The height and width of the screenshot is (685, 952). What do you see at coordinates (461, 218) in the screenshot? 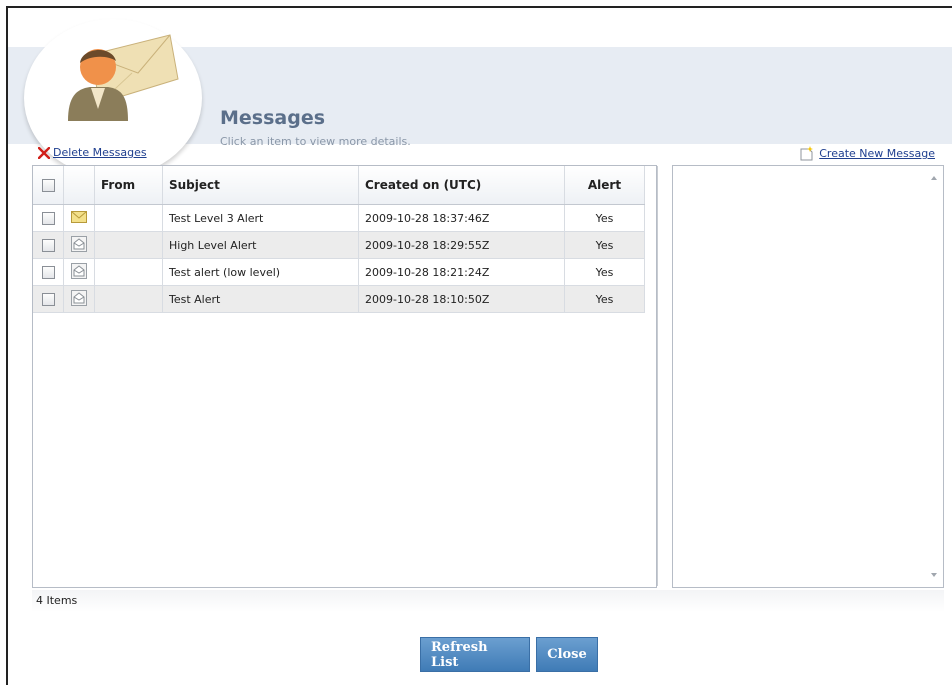
I see `row-created: 2009-10-28 18:37:46Z` at bounding box center [461, 218].